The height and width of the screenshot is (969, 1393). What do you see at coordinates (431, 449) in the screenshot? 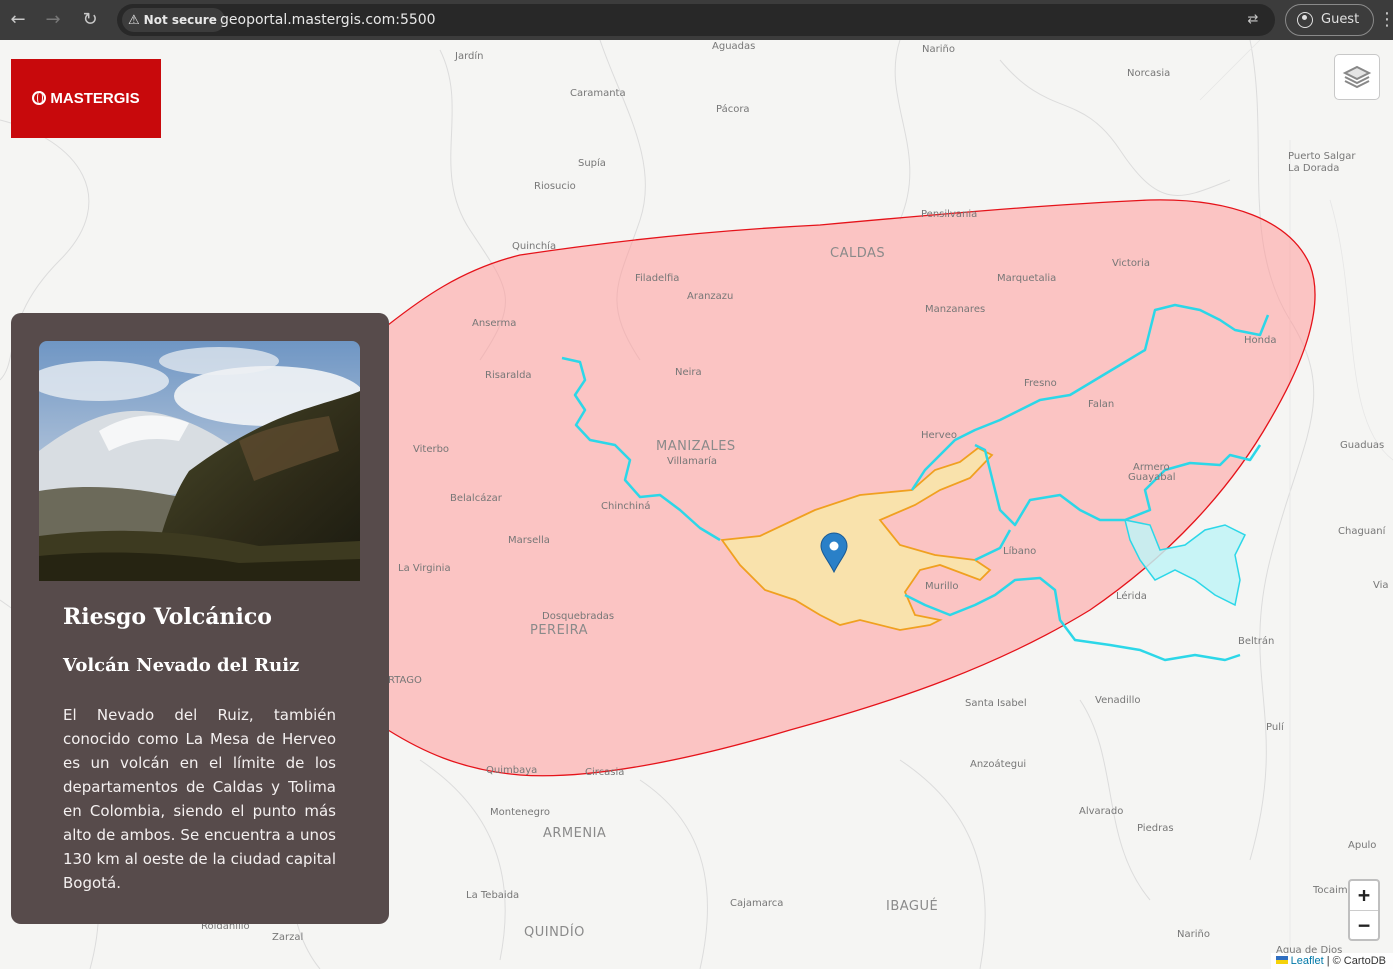
I see `place-label: Viterbo` at bounding box center [431, 449].